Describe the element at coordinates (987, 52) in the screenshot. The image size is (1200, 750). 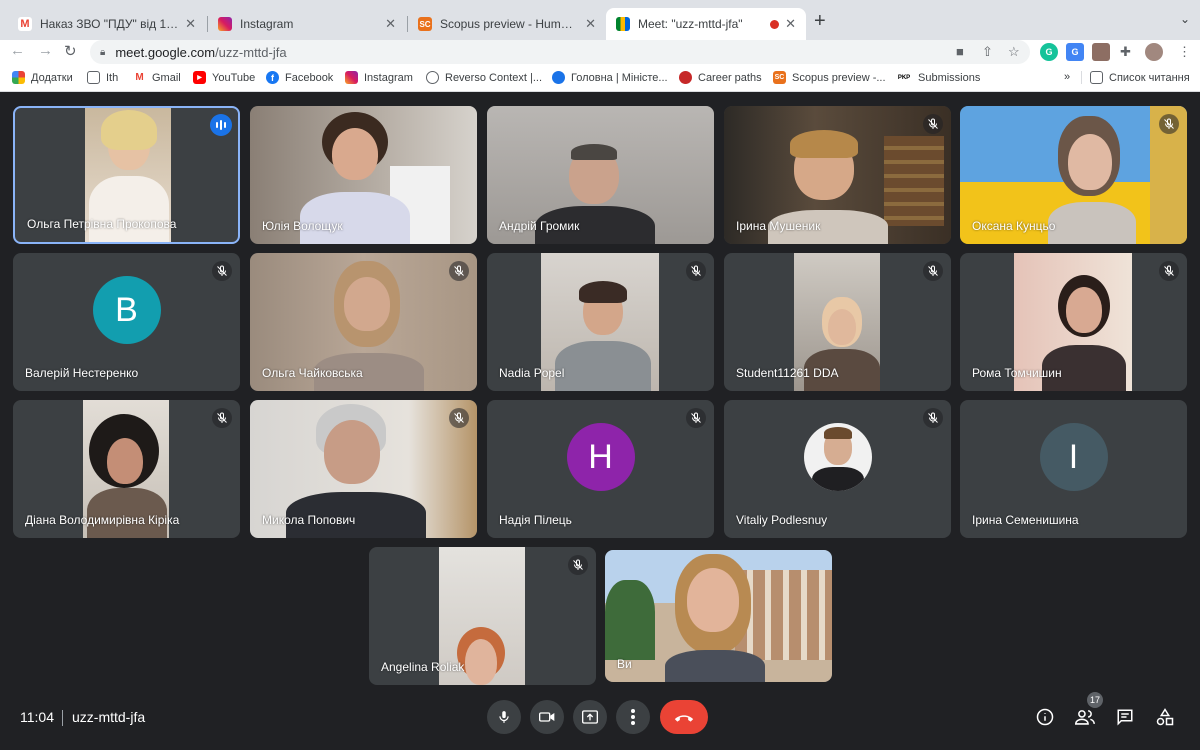
I see `share-icon: ⇧` at that location.